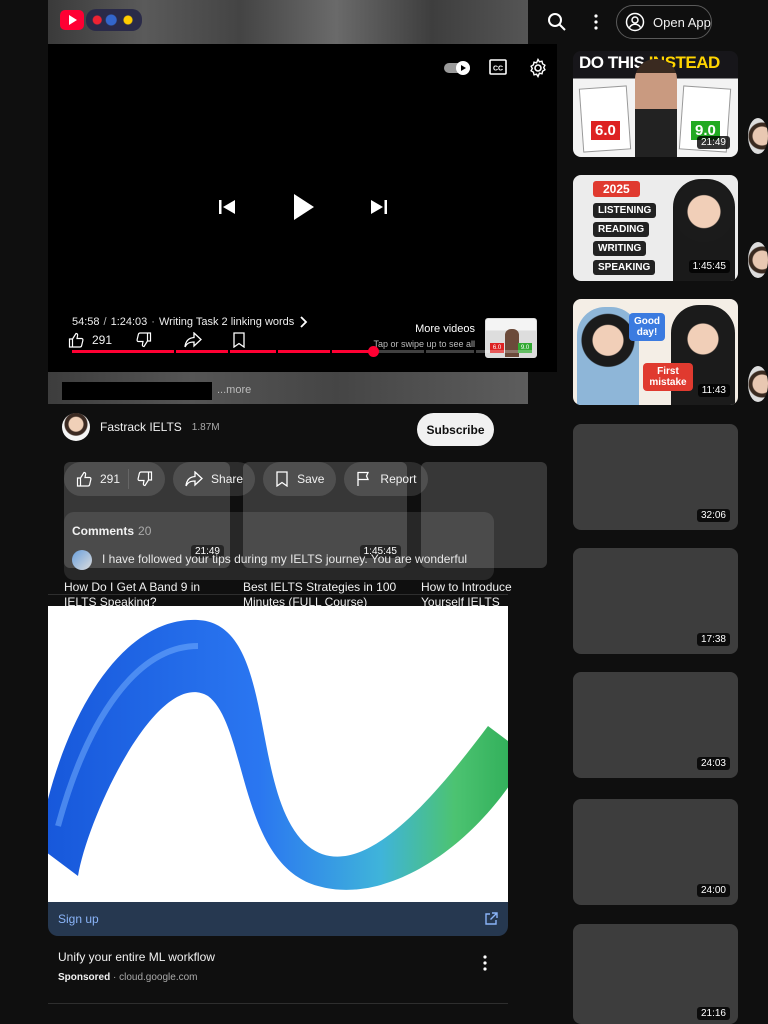 This screenshot has width=768, height=1024. What do you see at coordinates (158, 977) in the screenshot?
I see `ad-domain: cloud.google.com` at bounding box center [158, 977].